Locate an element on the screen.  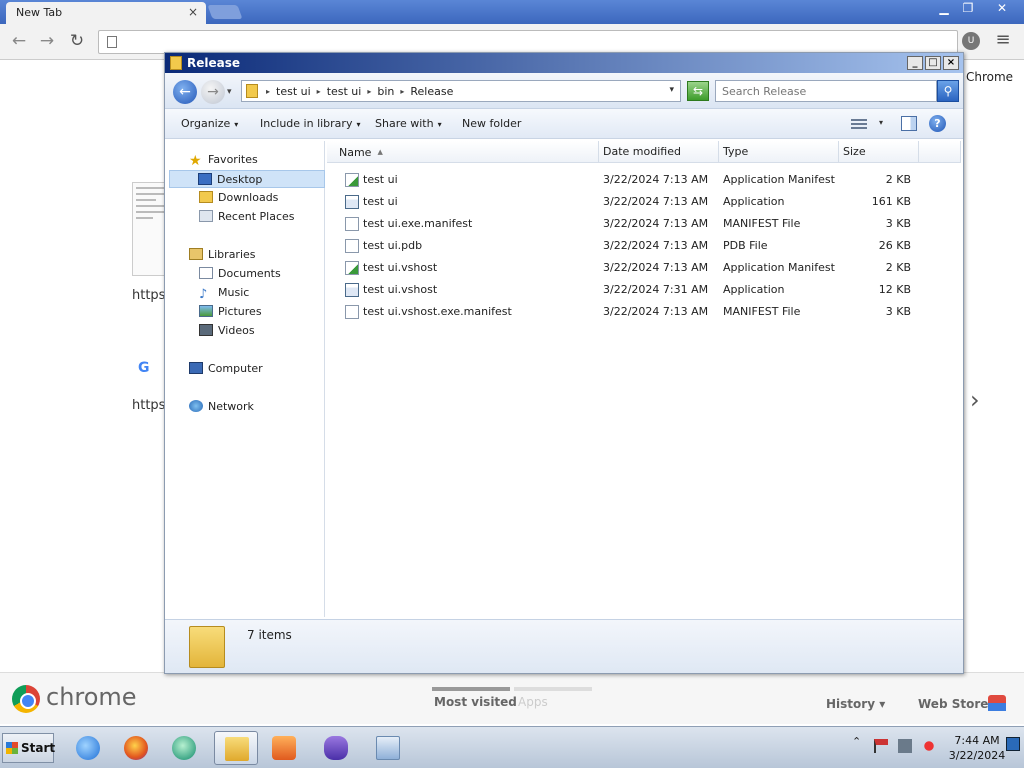
nav-favorites: ★ Favorites is located at coordinates (223, 160).